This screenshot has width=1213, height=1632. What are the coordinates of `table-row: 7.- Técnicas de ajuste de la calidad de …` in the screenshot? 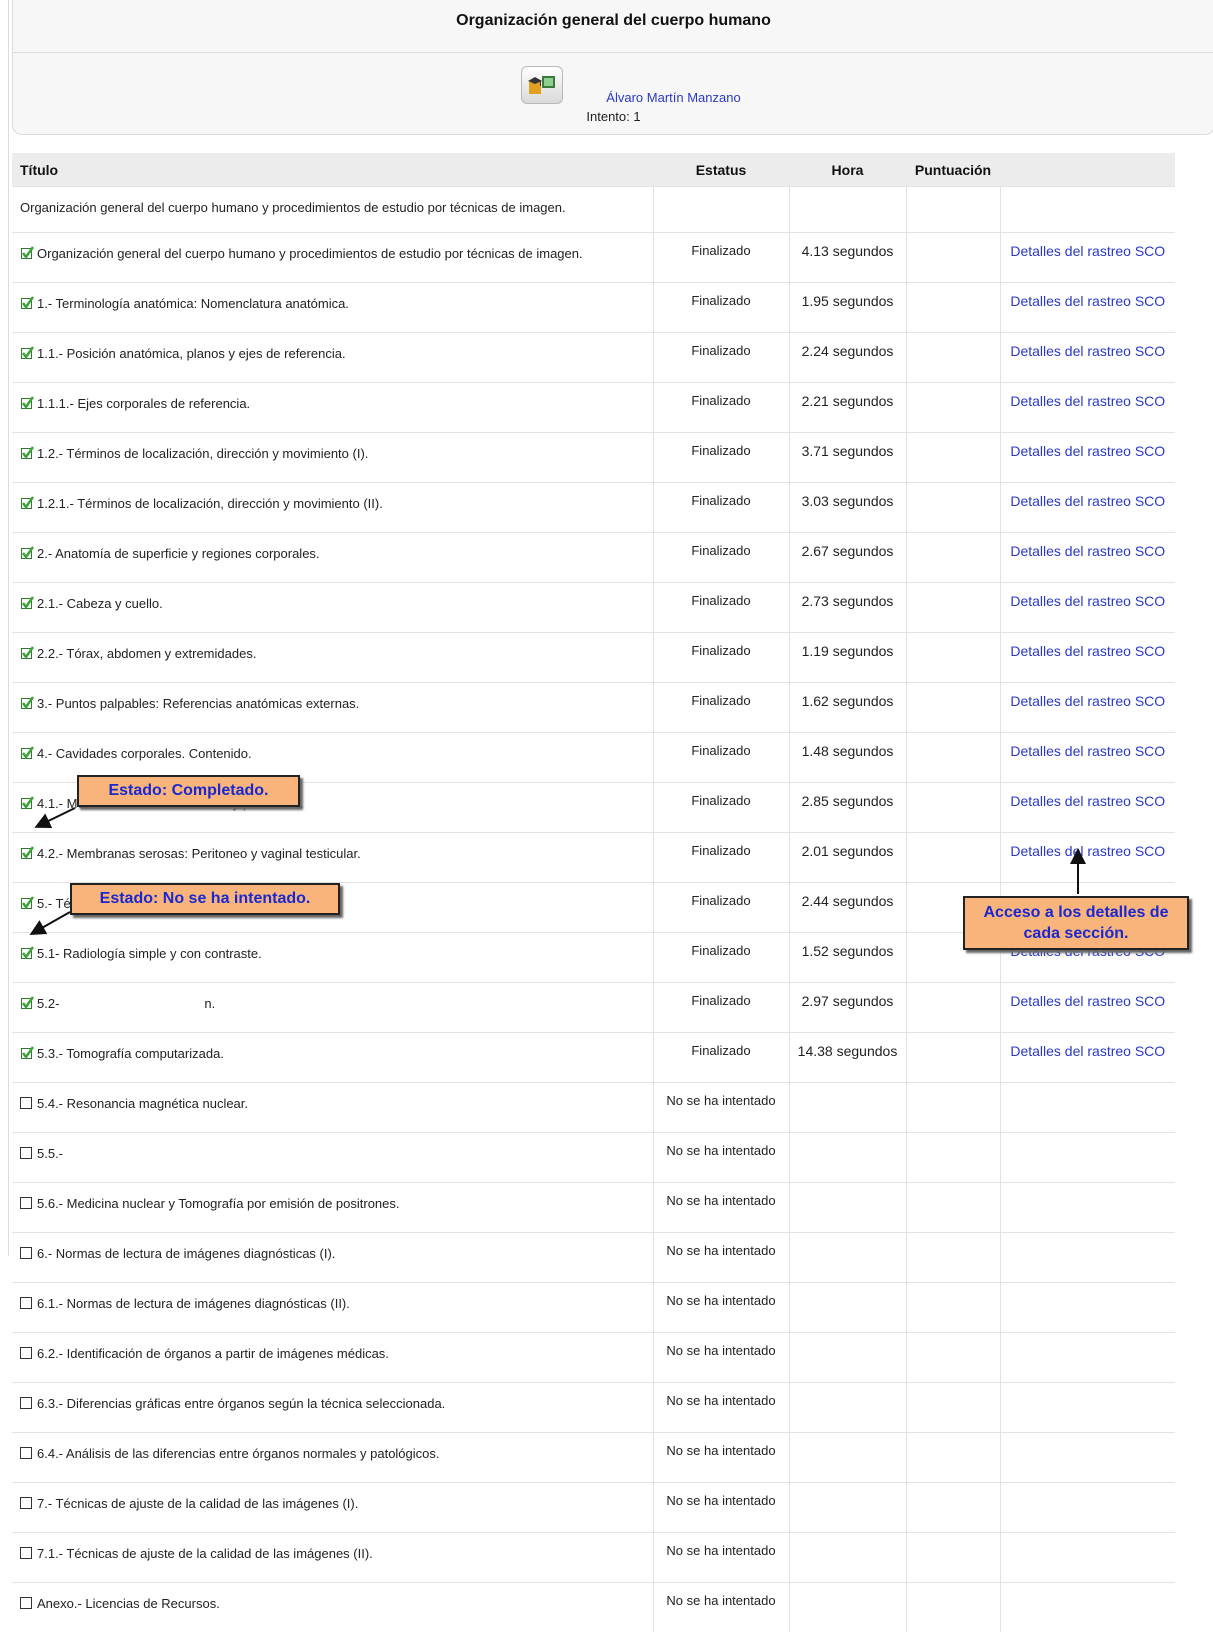 It's located at (593, 1508).